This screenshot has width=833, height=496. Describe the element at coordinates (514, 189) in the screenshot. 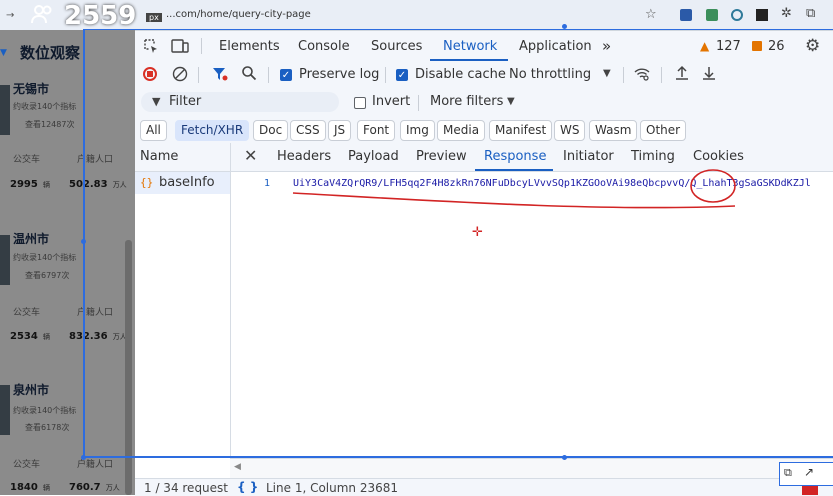

I see `annotation-layer` at that location.